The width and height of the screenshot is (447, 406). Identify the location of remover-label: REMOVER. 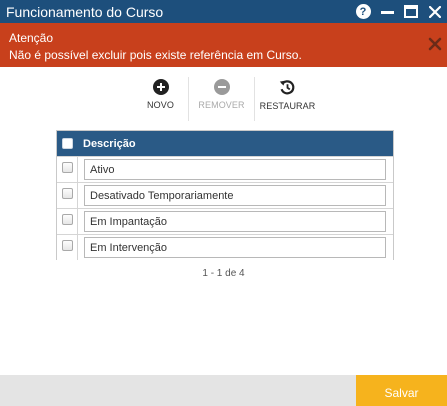
(221, 105).